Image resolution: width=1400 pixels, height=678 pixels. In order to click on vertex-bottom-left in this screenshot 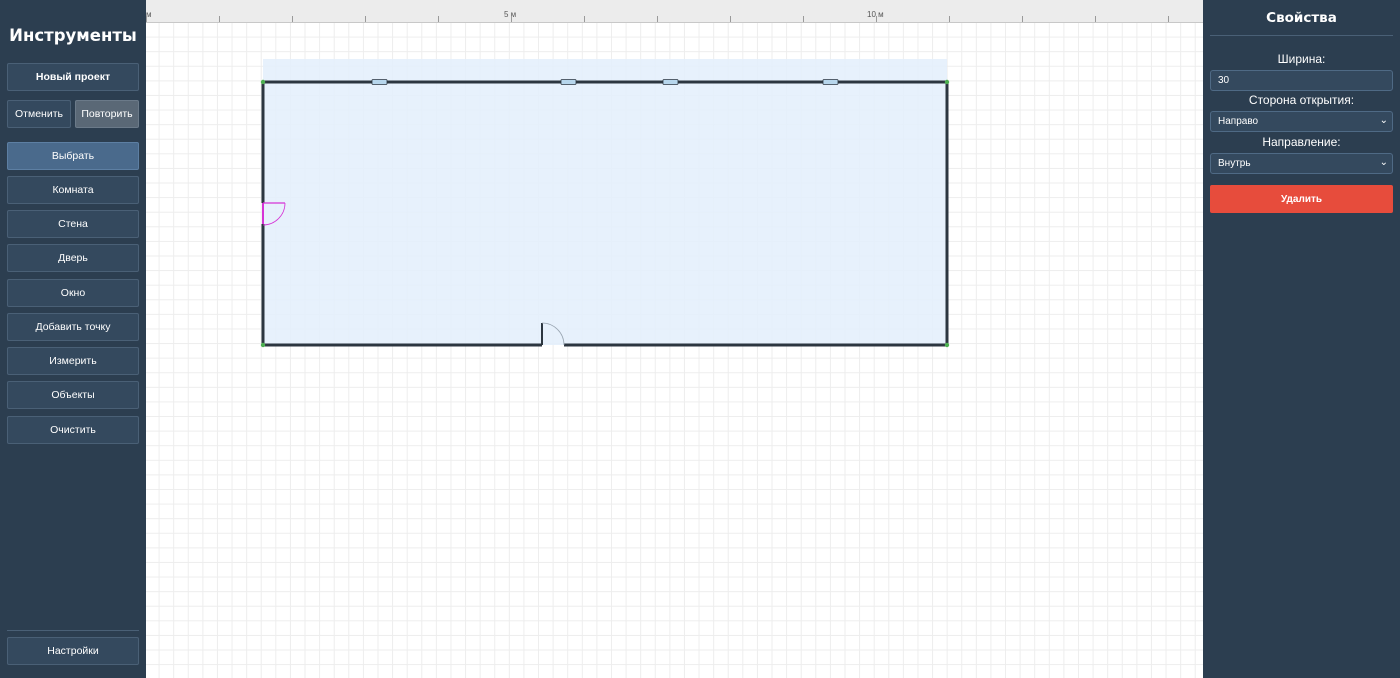, I will do `click(263, 345)`.